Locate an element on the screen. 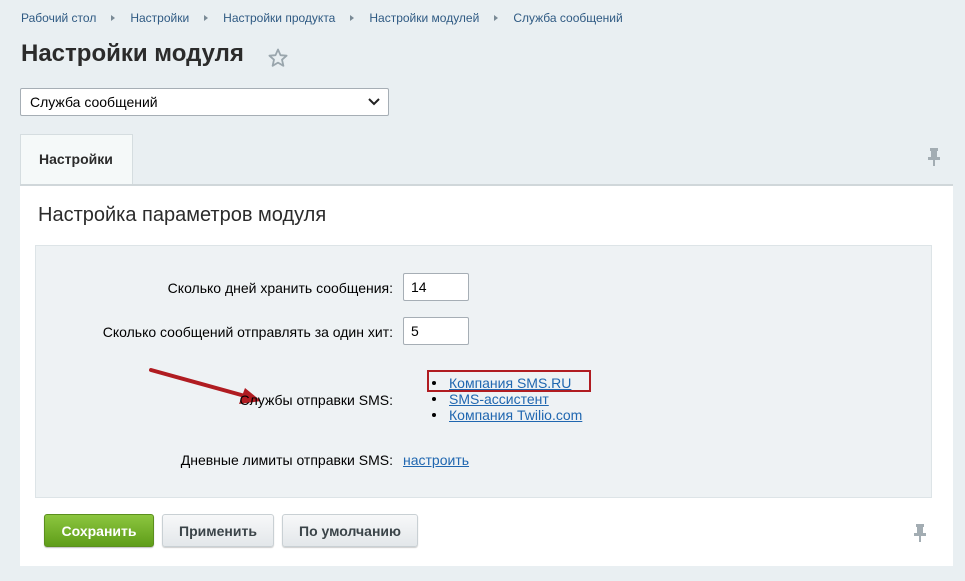 The height and width of the screenshot is (581, 965). sms-service-link-sms-assistant: SMS-ассистент is located at coordinates (499, 399).